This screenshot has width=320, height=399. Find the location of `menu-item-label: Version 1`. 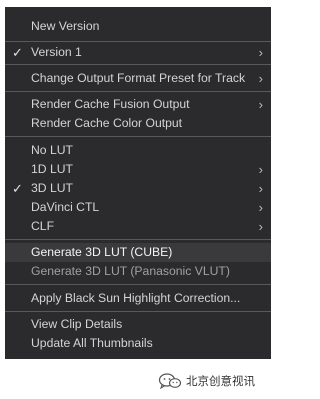

menu-item-label: Version 1 is located at coordinates (56, 52).